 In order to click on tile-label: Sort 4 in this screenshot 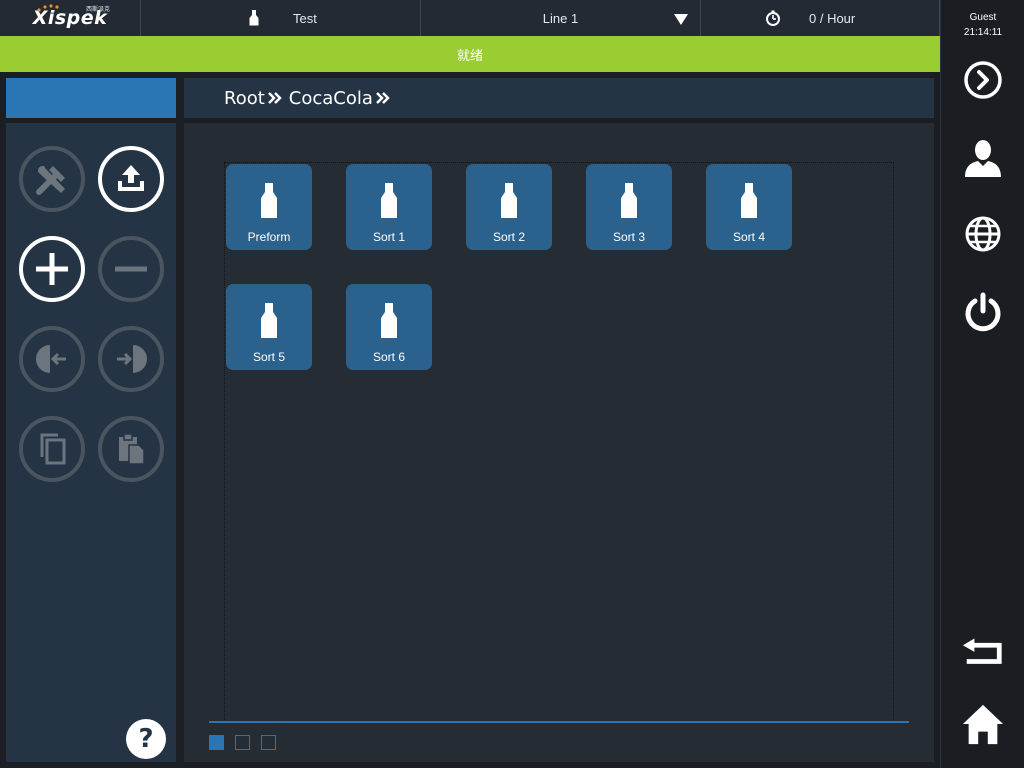, I will do `click(748, 237)`.